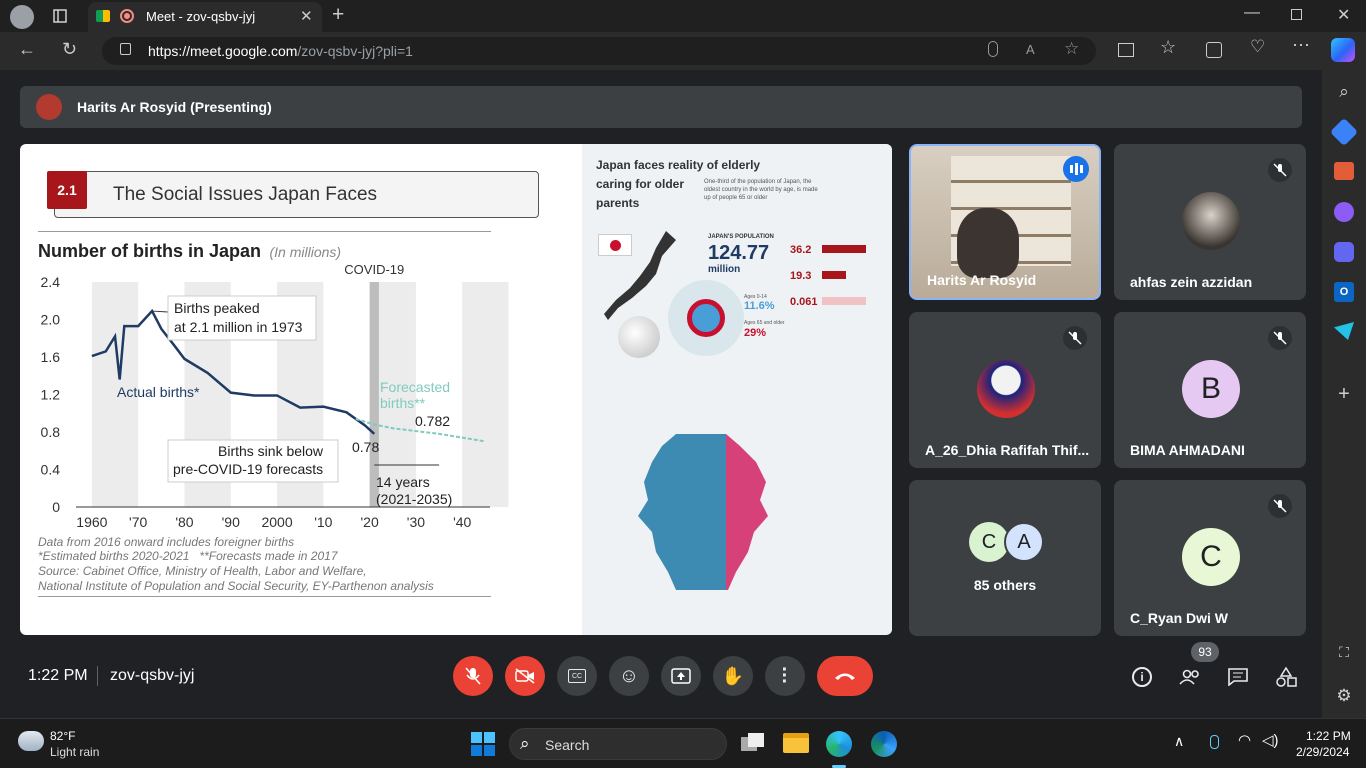 The image size is (1366, 768). What do you see at coordinates (884, 744) in the screenshot?
I see `edge-icon` at bounding box center [884, 744].